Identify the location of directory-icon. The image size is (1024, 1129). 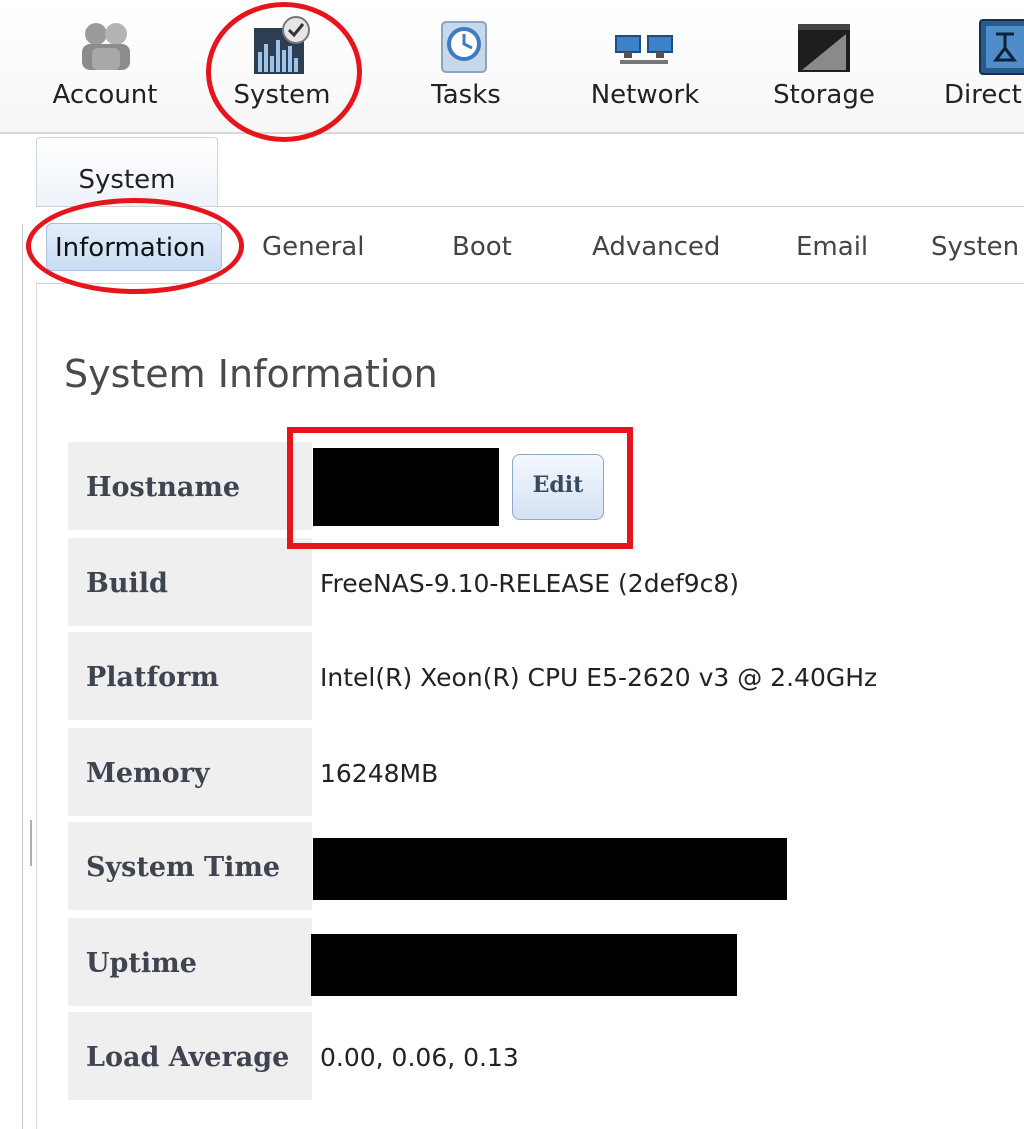
(1001, 47).